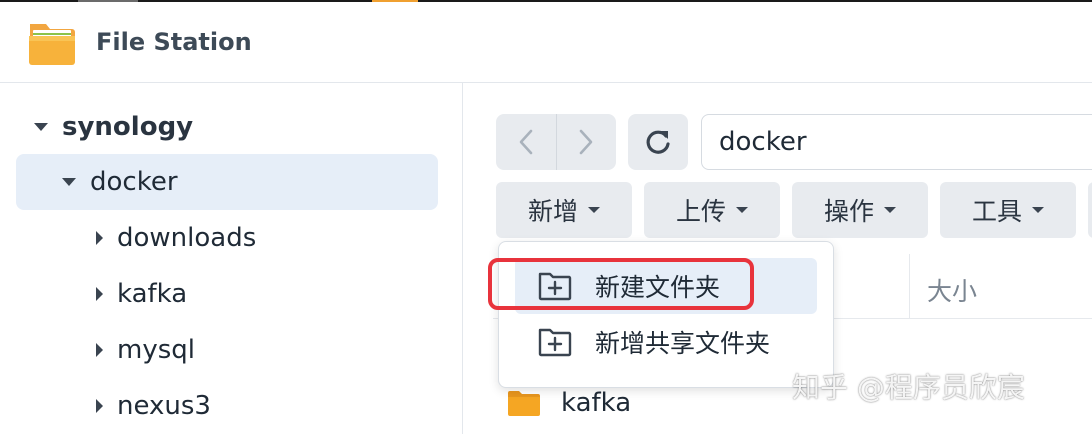 The image size is (1092, 434). I want to click on more-toolbar-button, so click(1090, 210).